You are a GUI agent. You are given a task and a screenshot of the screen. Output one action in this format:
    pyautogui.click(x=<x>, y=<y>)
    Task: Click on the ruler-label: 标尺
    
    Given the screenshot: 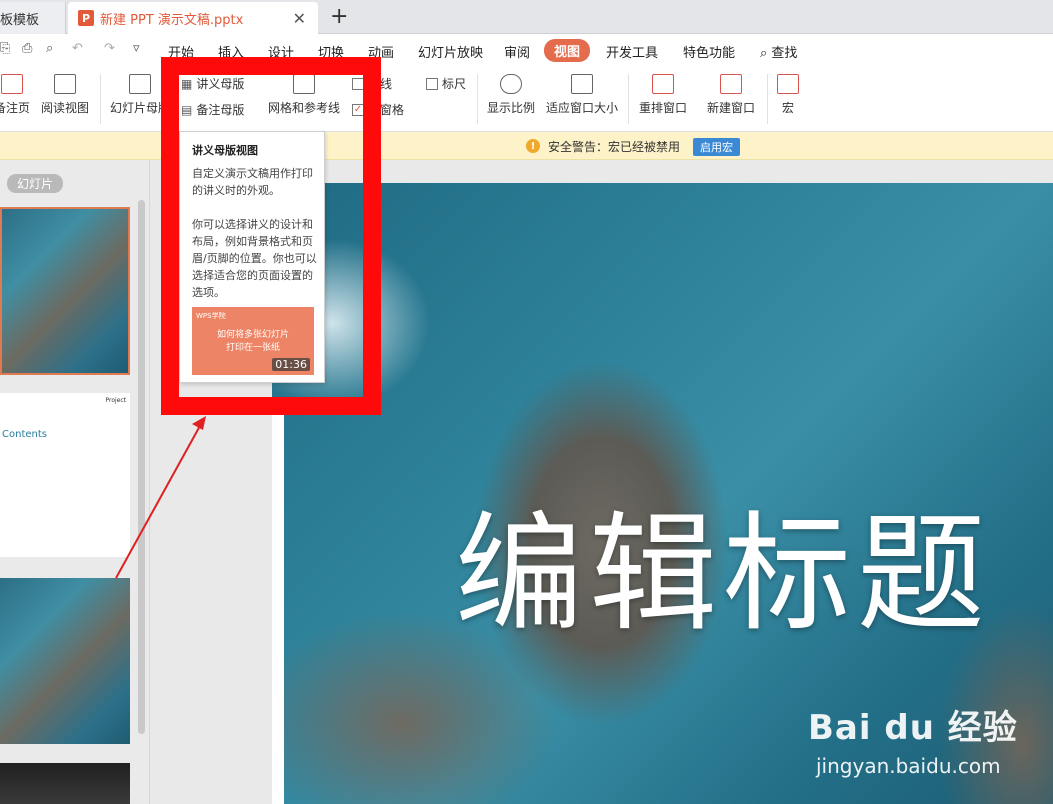 What is the action you would take?
    pyautogui.click(x=454, y=84)
    